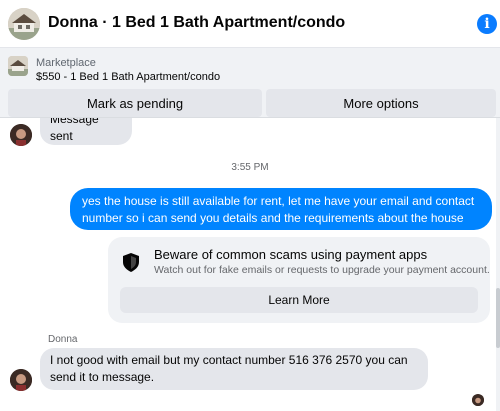 Image resolution: width=500 pixels, height=411 pixels. I want to click on house-thumbnail-icon, so click(18, 66).